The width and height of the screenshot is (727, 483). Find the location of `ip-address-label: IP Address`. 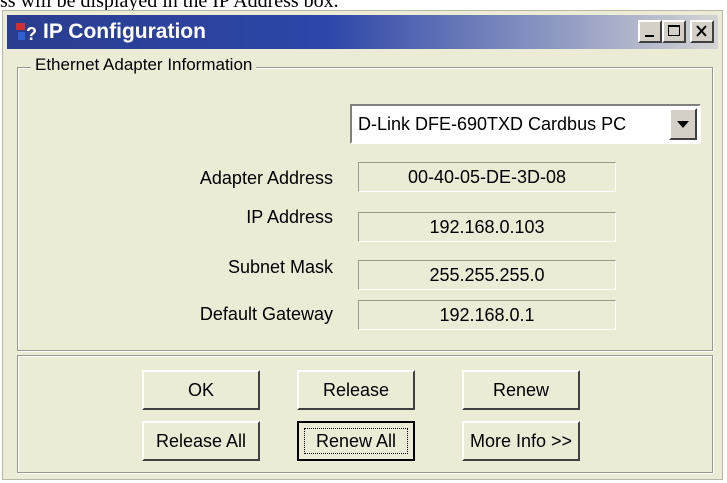

ip-address-label: IP Address is located at coordinates (289, 217).